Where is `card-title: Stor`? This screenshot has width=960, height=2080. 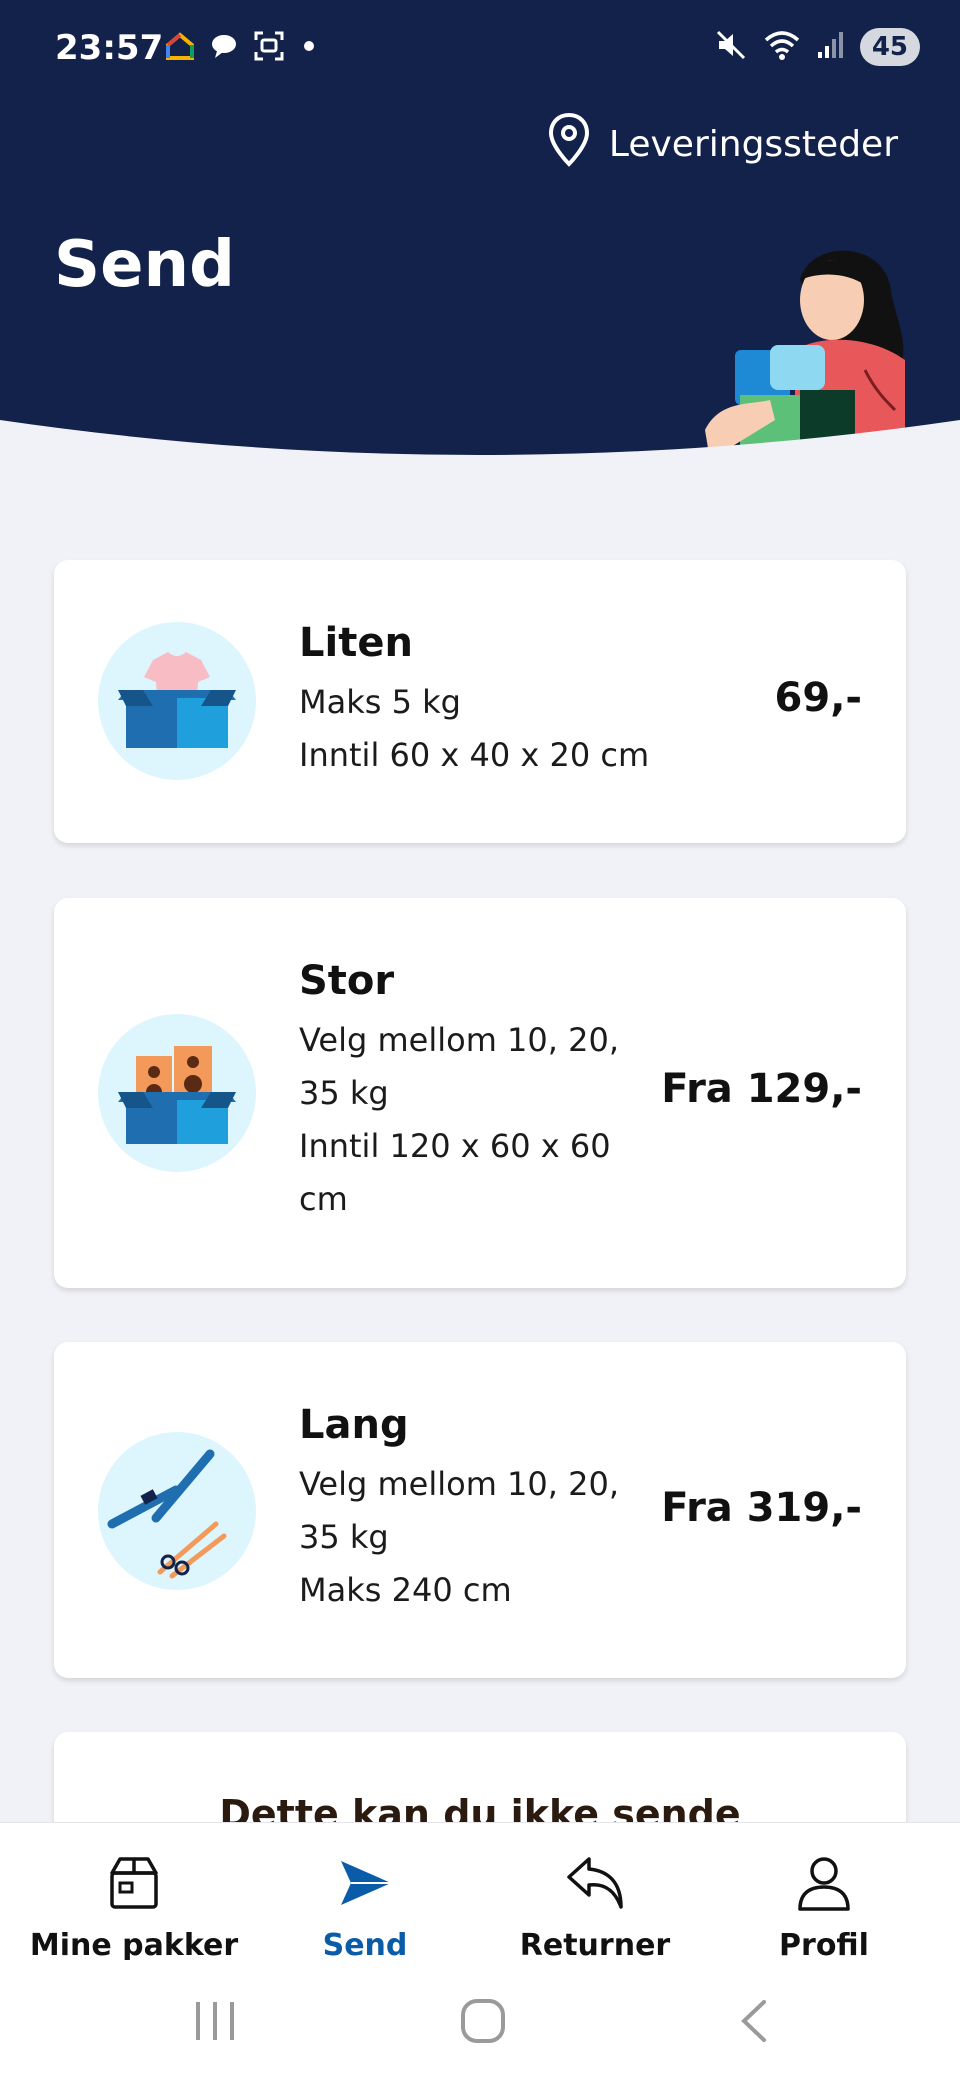
card-title: Stor is located at coordinates (347, 981).